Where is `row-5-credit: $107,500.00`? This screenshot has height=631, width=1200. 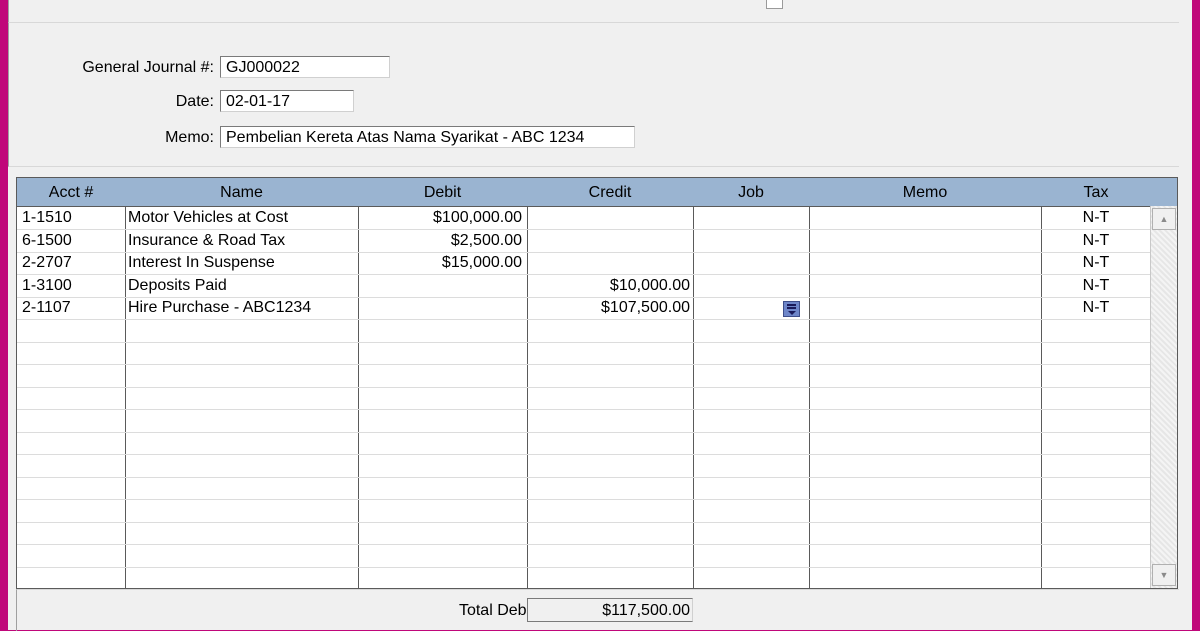
row-5-credit: $107,500.00 is located at coordinates (610, 308).